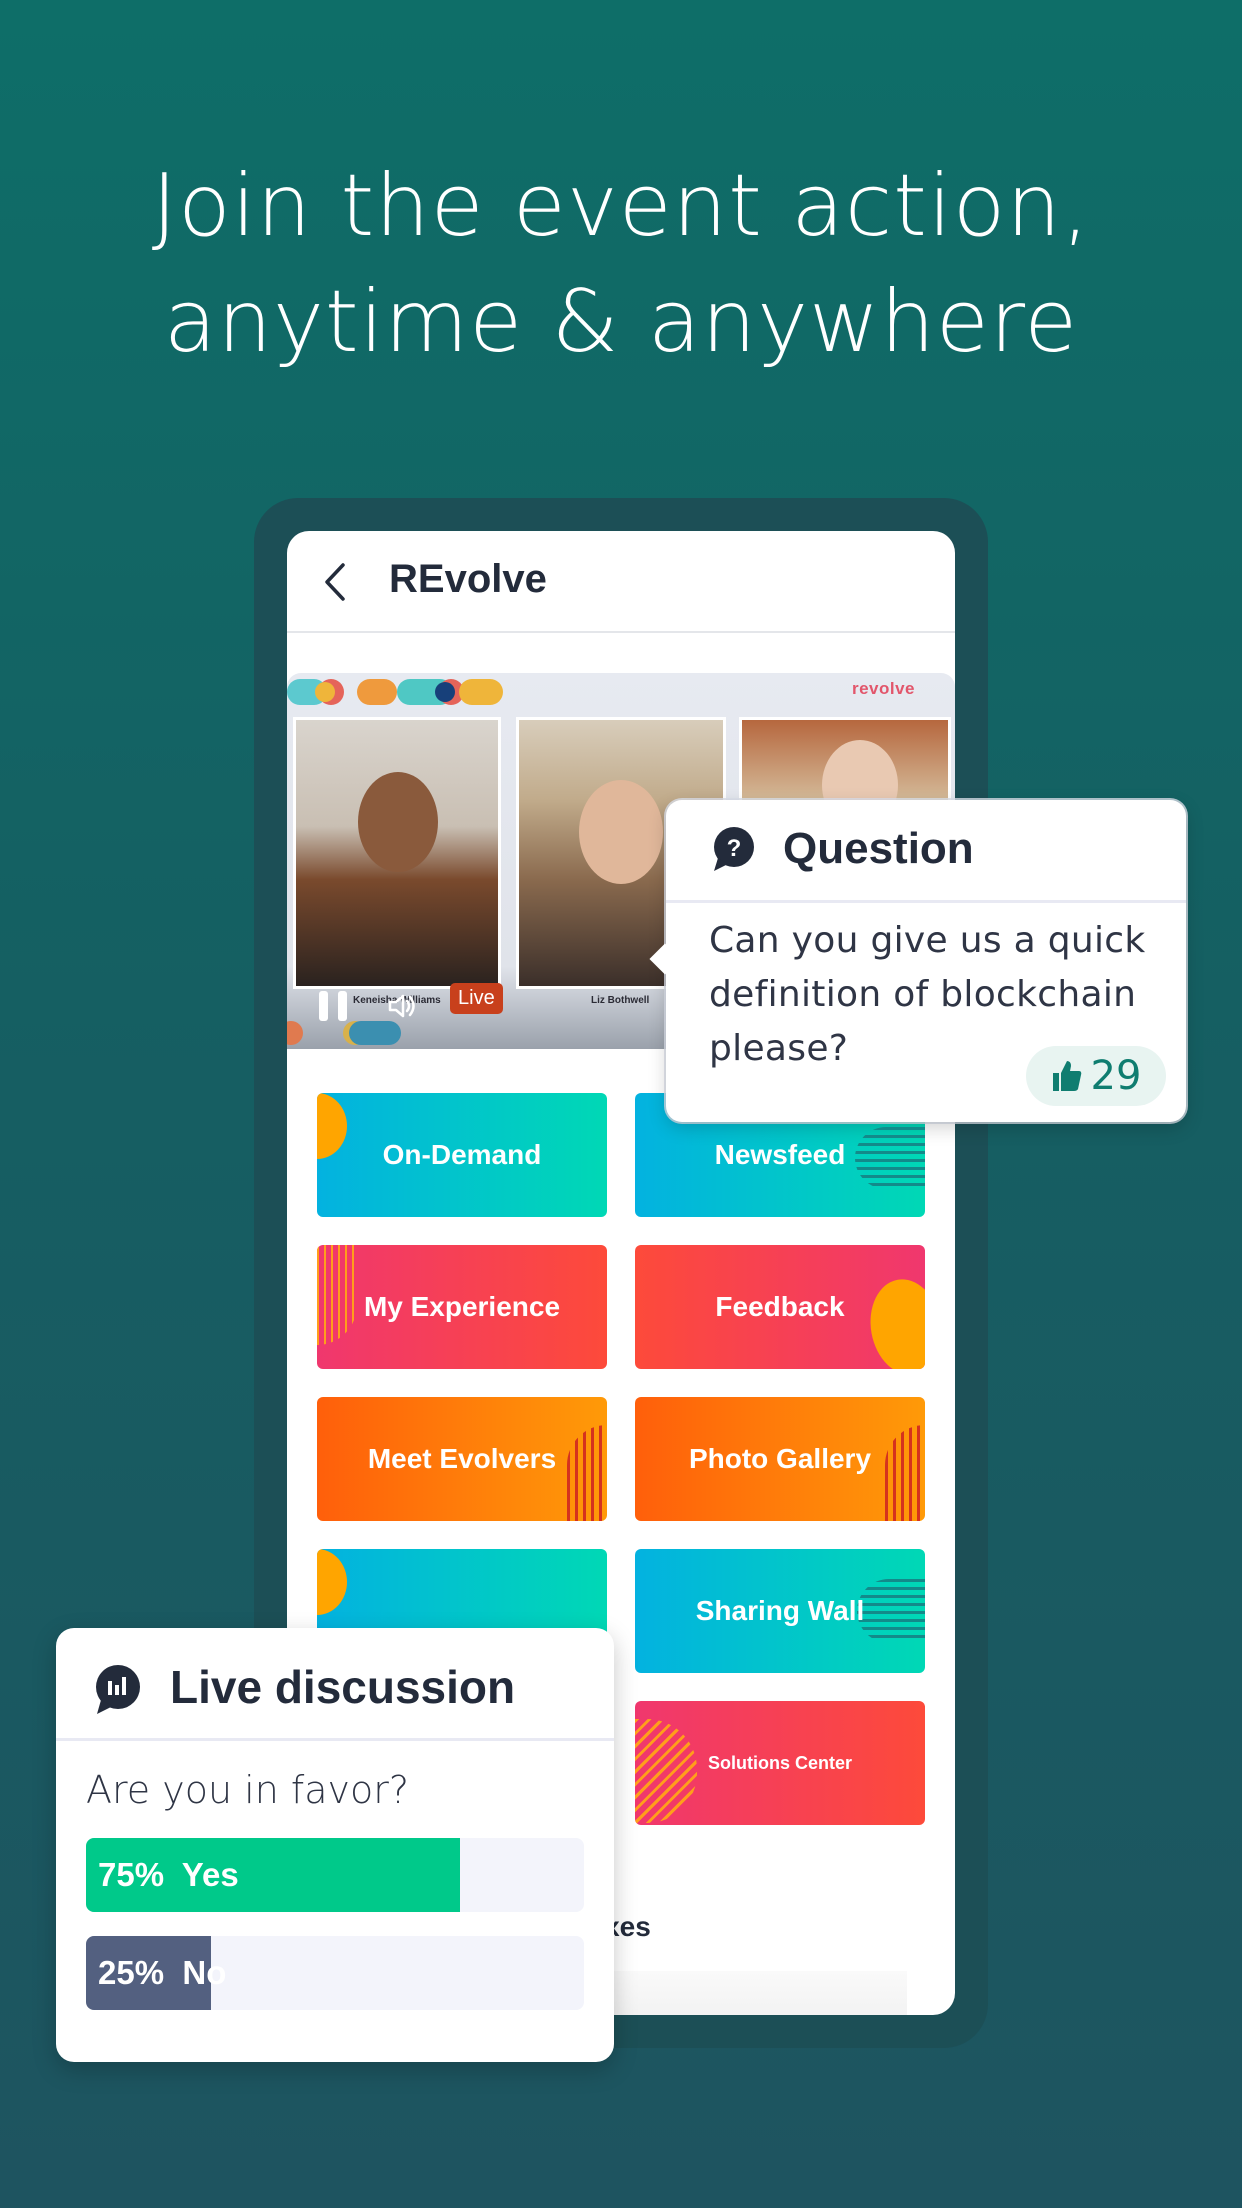 The height and width of the screenshot is (2208, 1242). Describe the element at coordinates (248, 1790) in the screenshot. I see `poll-question: Are you in favor?` at that location.